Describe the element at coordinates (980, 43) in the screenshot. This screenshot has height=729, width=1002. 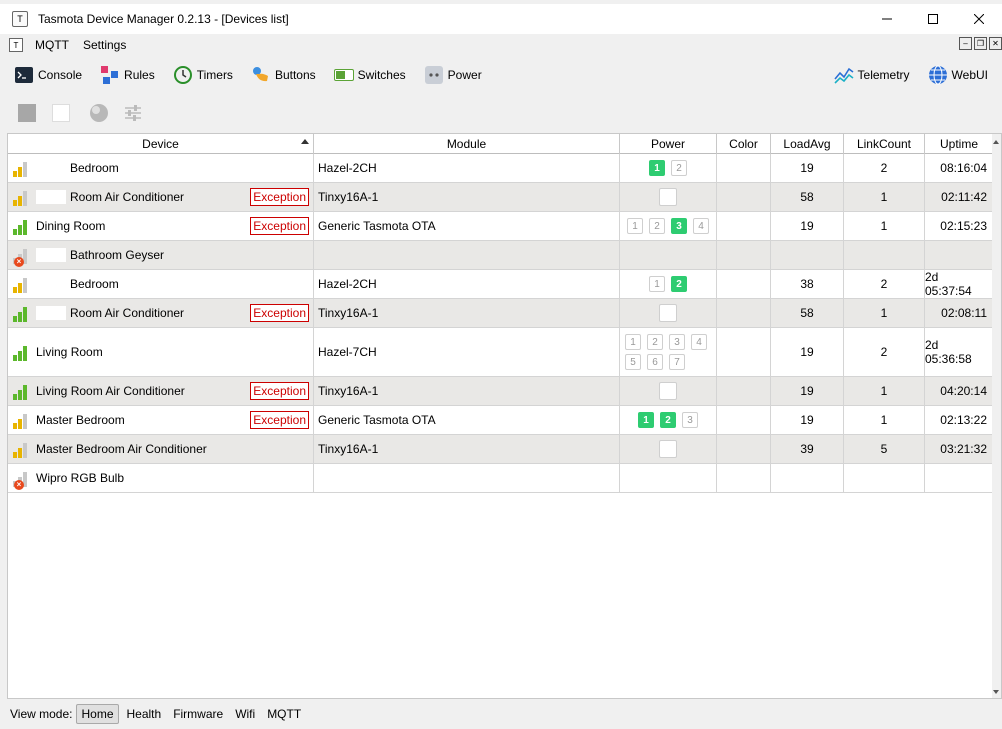
I see `mdi-restore-button: ❐` at that location.